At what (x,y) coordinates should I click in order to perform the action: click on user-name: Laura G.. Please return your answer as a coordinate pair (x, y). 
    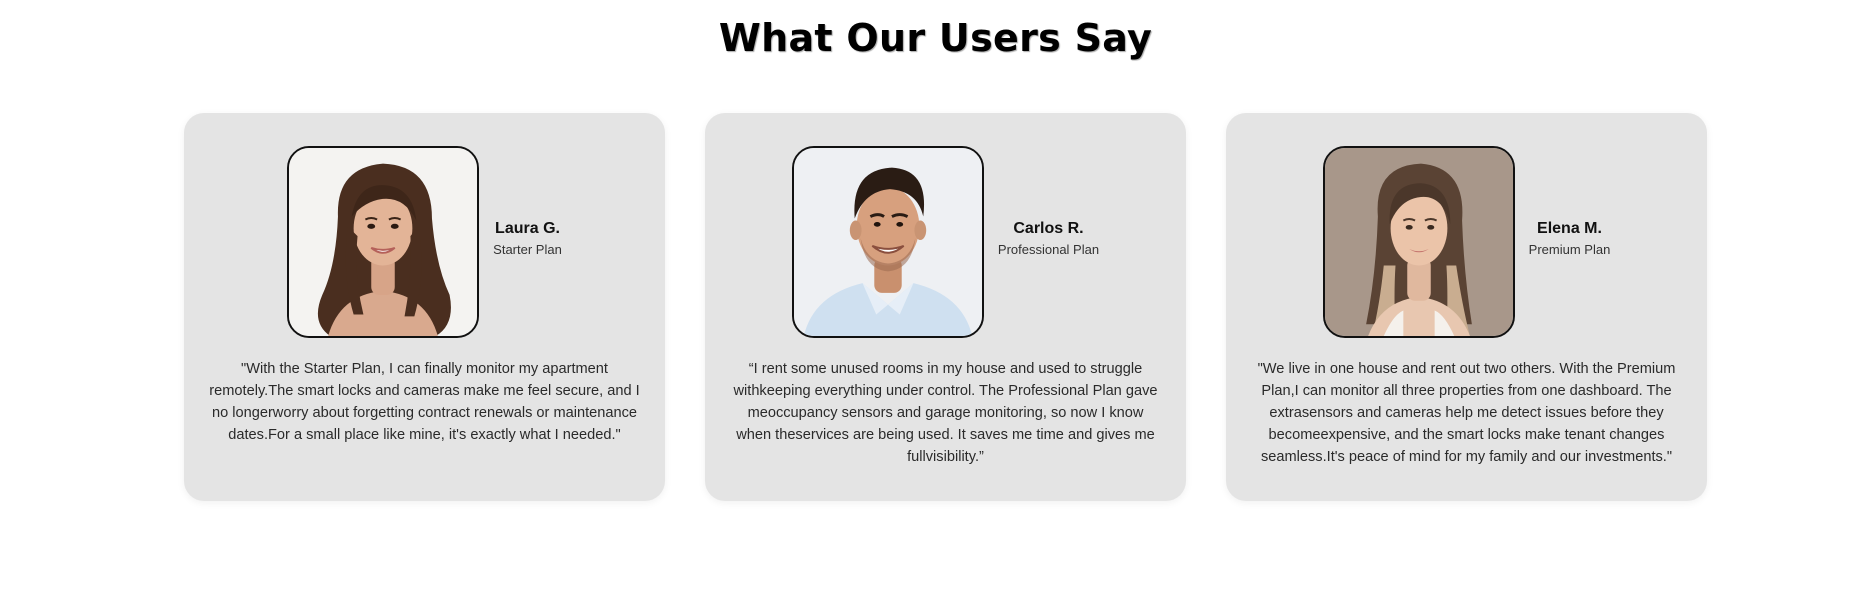
    Looking at the image, I should click on (527, 228).